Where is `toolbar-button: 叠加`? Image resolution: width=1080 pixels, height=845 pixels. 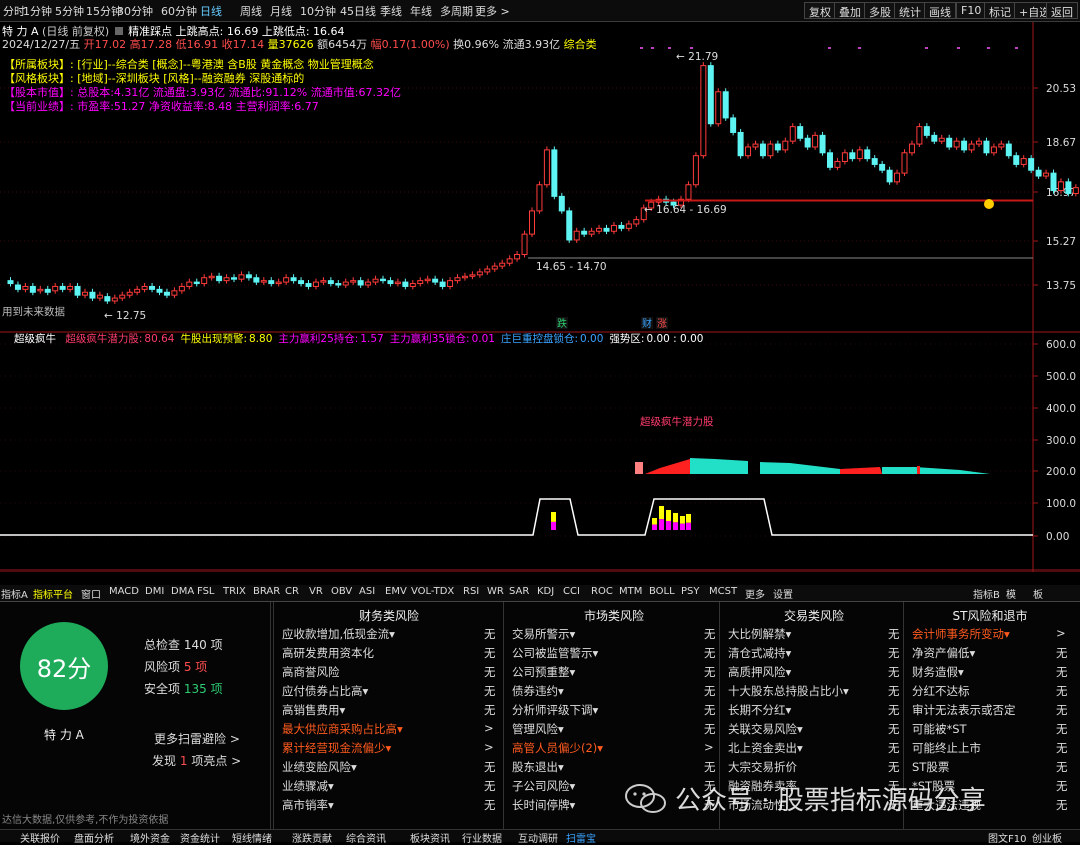
toolbar-button: 叠加 is located at coordinates (850, 10).